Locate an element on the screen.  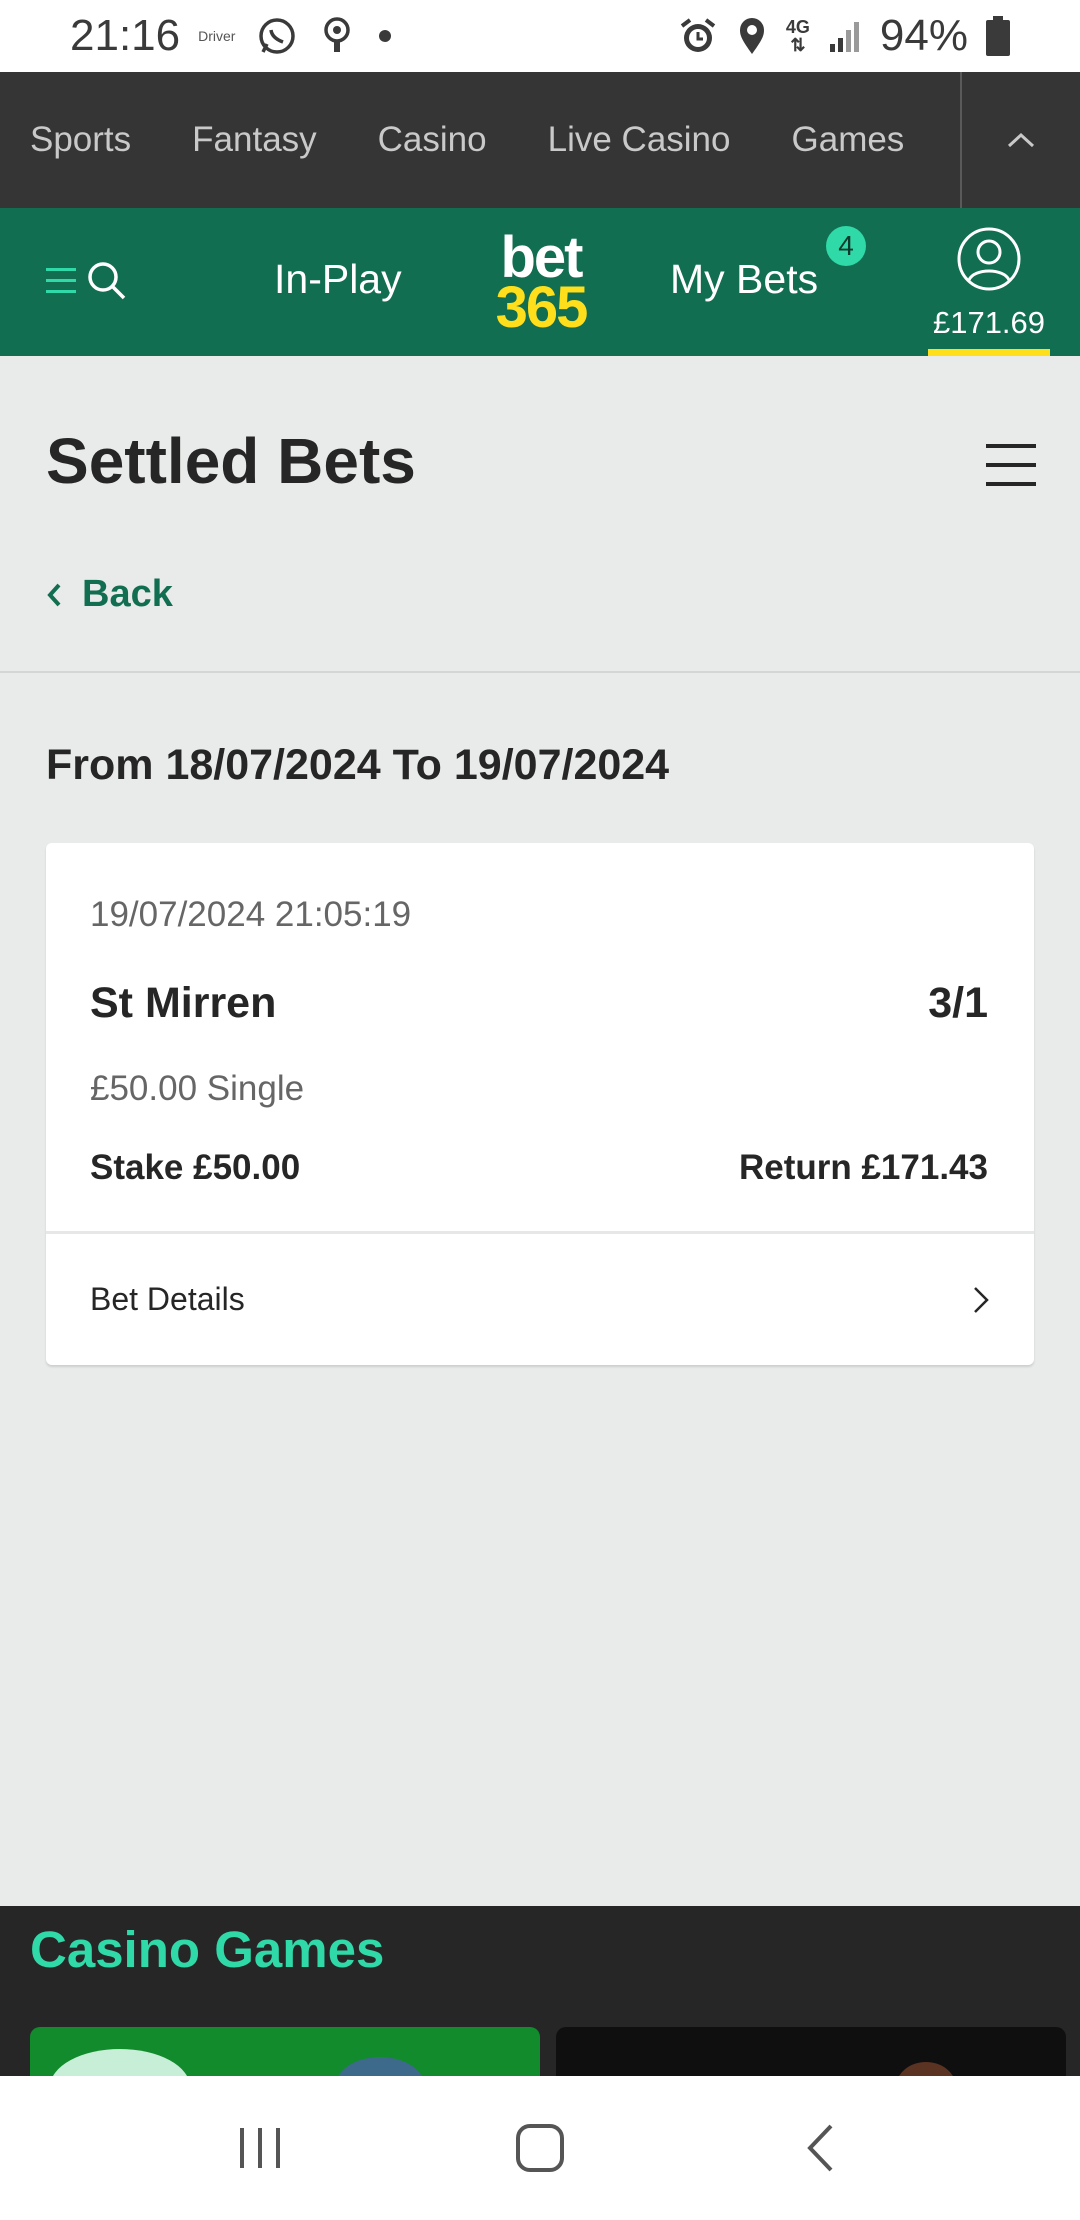
recent-apps-button is located at coordinates (260, 2148).